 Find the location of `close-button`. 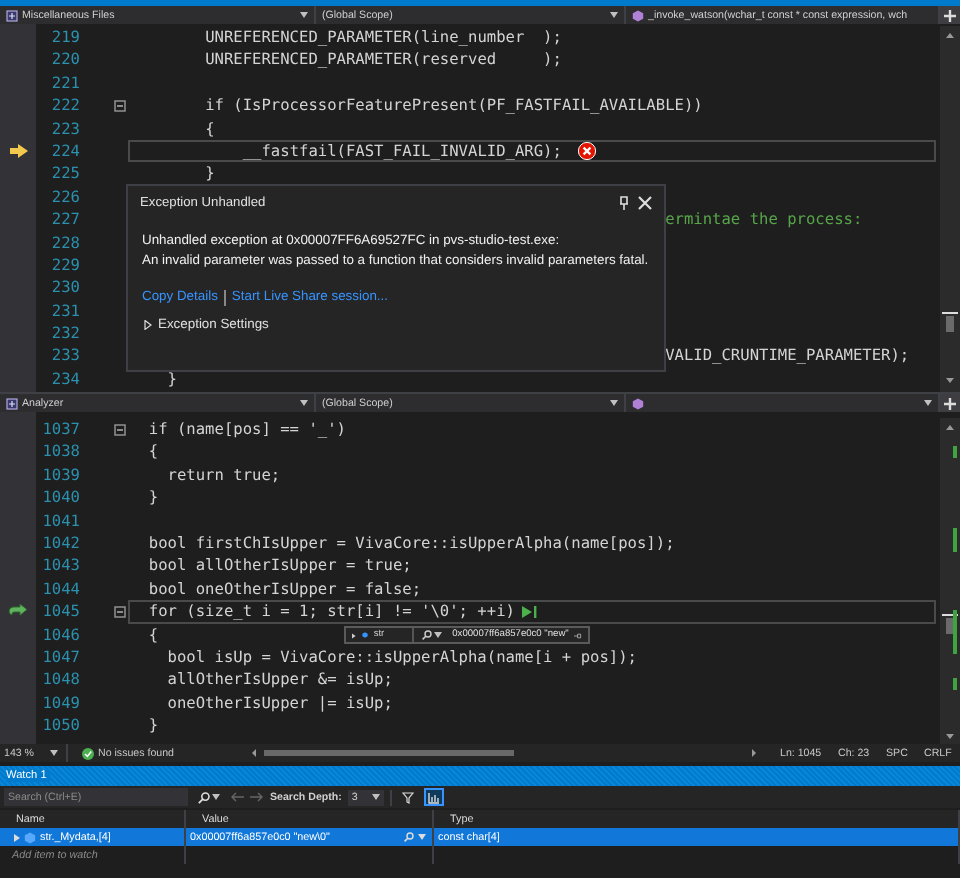

close-button is located at coordinates (645, 203).